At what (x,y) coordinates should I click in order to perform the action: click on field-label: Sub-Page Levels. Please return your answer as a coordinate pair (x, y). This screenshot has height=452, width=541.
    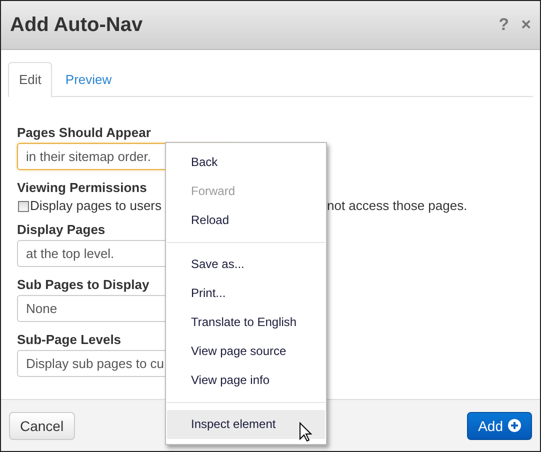
    Looking at the image, I should click on (69, 340).